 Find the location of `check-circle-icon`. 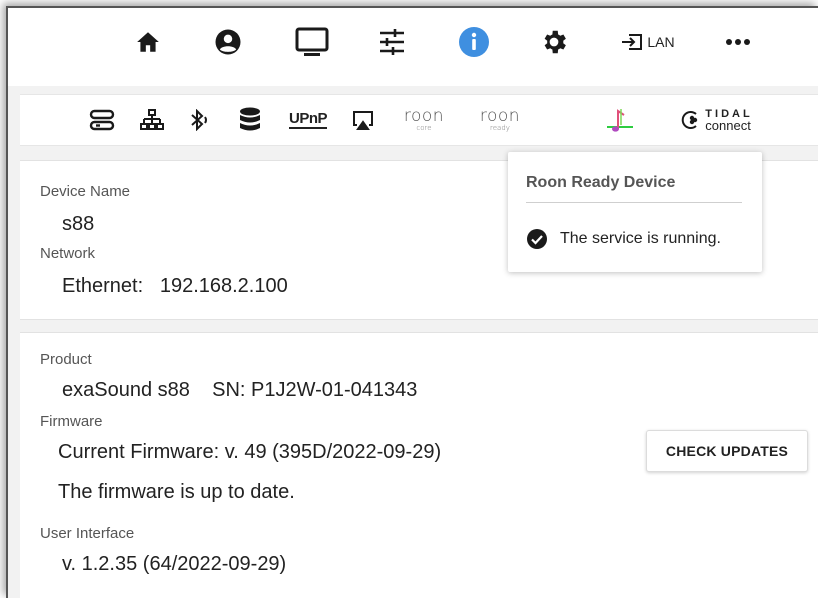

check-circle-icon is located at coordinates (537, 239).